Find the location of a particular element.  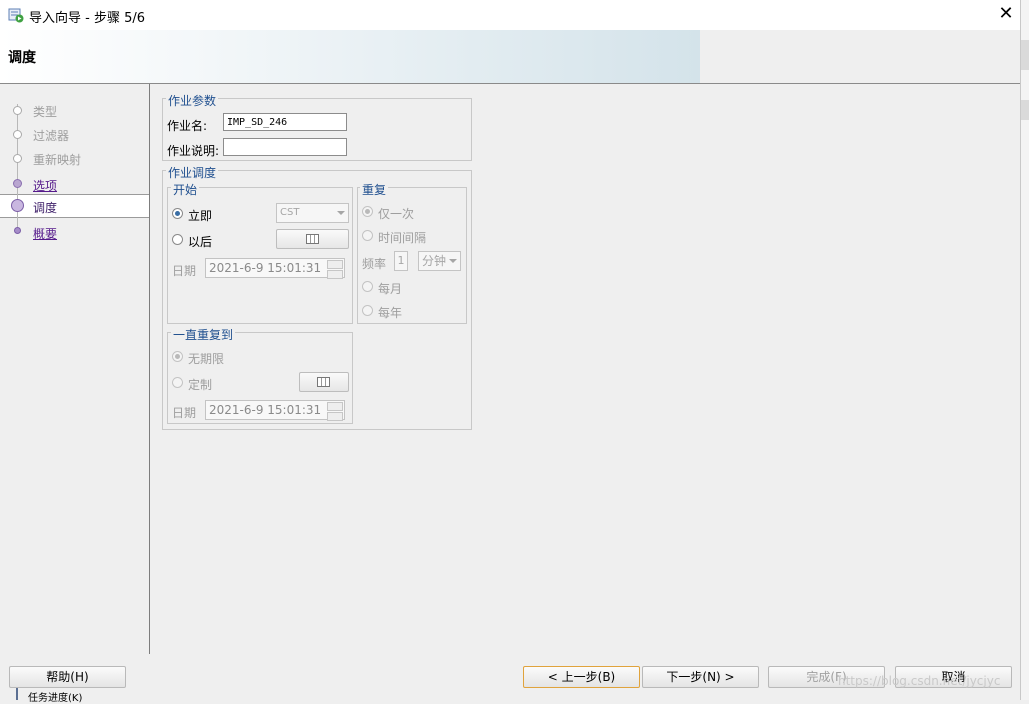

watermark-text: https://blog.csdn.net/jycjyc is located at coordinates (919, 681).